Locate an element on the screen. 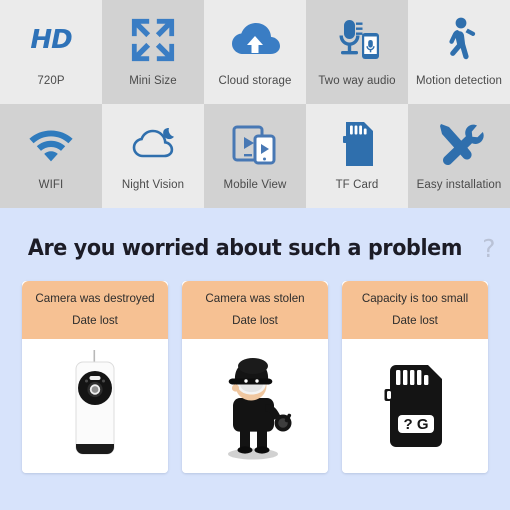  walking-person-icon is located at coordinates (459, 40).